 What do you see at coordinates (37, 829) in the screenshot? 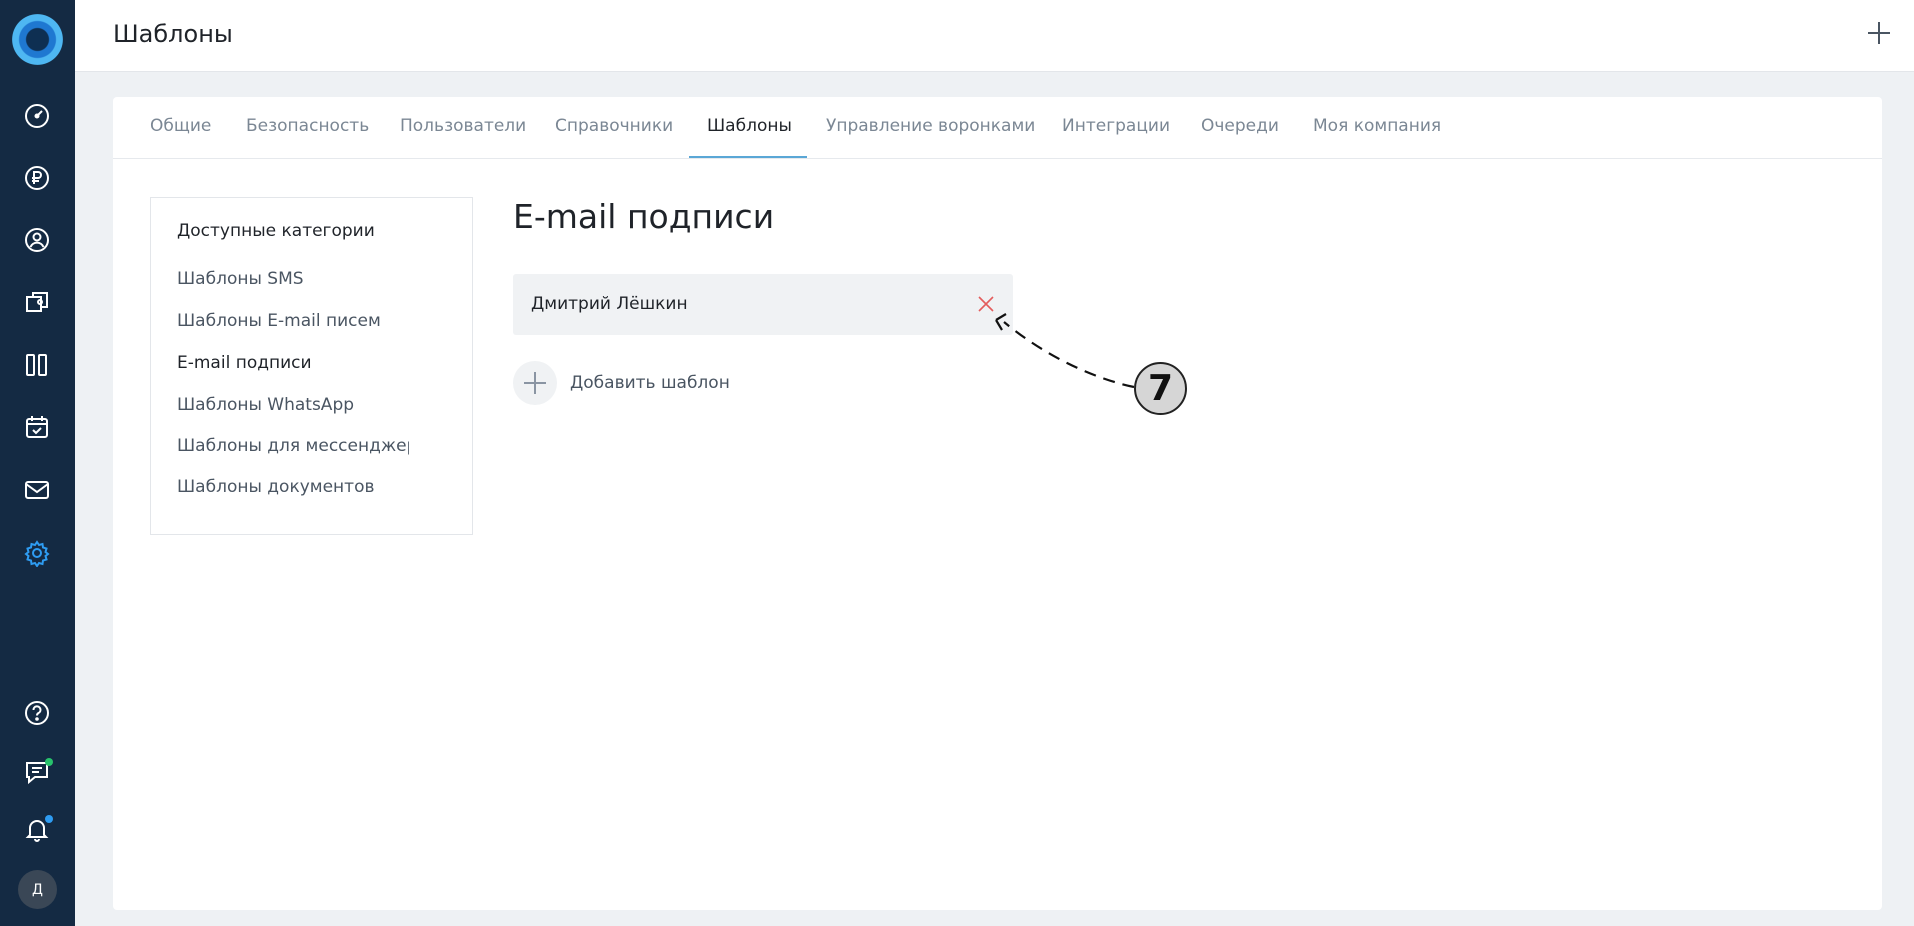
I see `bell-icon` at bounding box center [37, 829].